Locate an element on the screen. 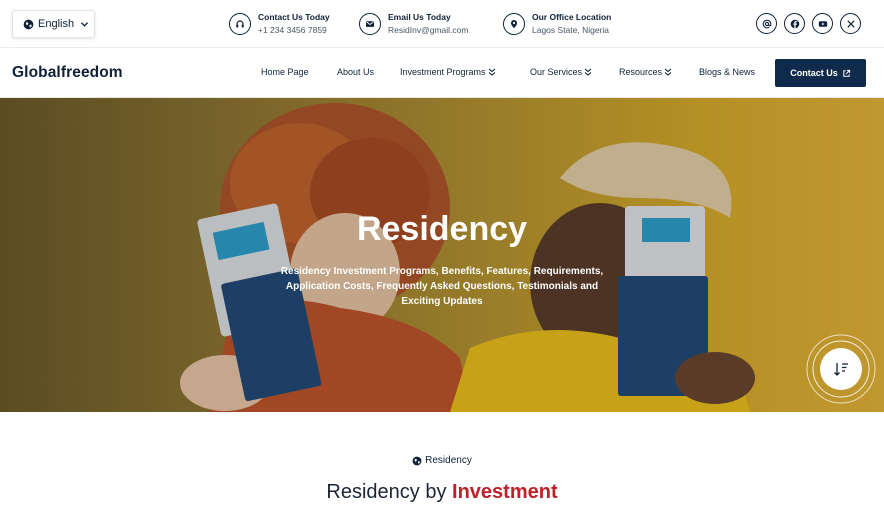 This screenshot has width=884, height=517. language-label: English is located at coordinates (56, 24).